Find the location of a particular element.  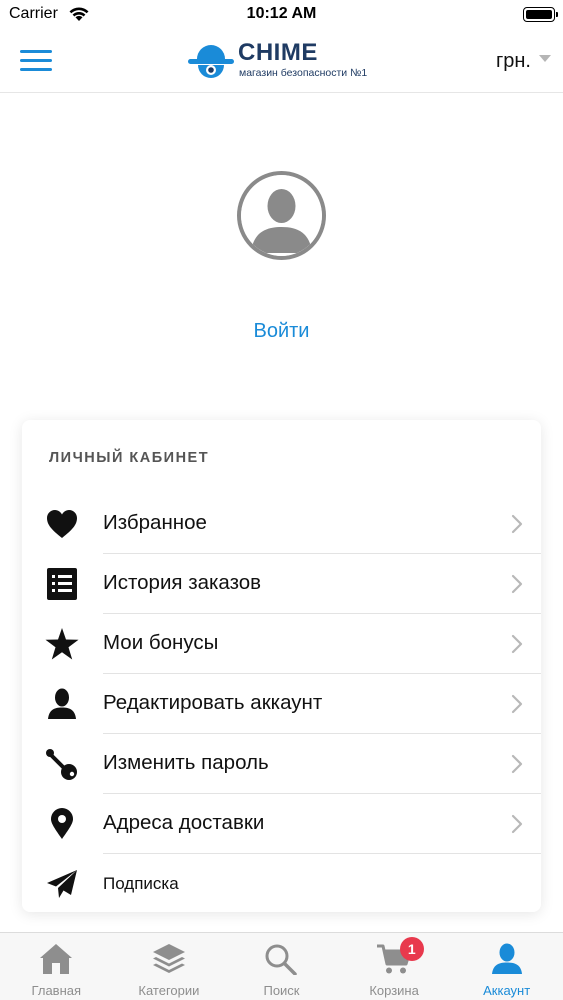

paper-plane-icon is located at coordinates (62, 884).